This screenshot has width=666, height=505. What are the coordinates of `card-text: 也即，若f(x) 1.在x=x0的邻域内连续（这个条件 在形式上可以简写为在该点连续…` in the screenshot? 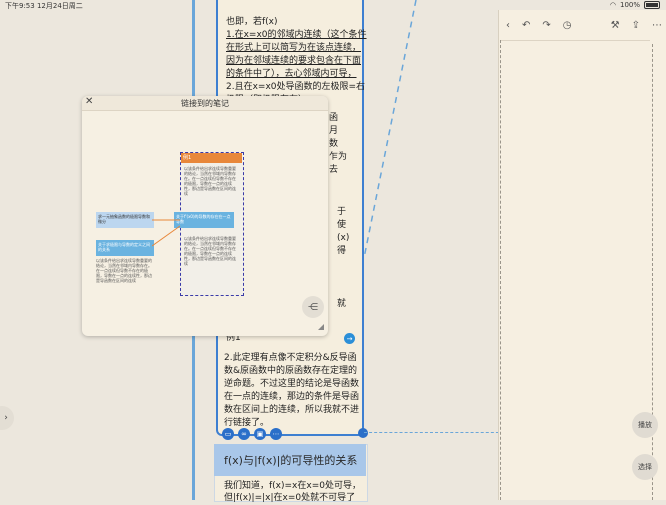 It's located at (291, 61).